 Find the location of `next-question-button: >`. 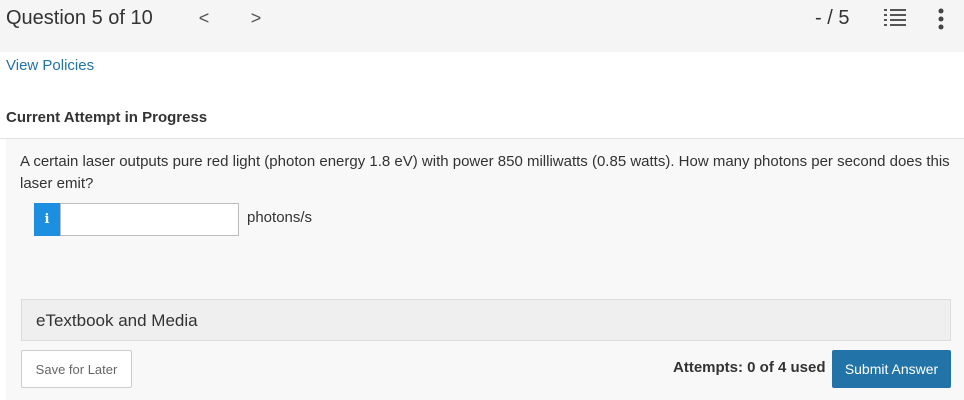

next-question-button: > is located at coordinates (256, 18).